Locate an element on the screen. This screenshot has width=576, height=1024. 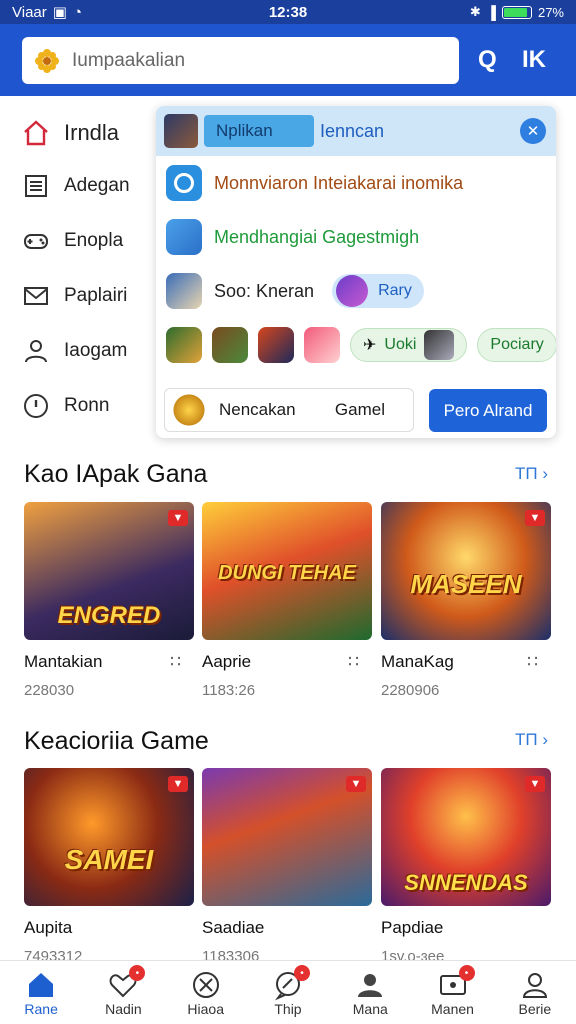
nav-label: Manen is located at coordinates (452, 1009).